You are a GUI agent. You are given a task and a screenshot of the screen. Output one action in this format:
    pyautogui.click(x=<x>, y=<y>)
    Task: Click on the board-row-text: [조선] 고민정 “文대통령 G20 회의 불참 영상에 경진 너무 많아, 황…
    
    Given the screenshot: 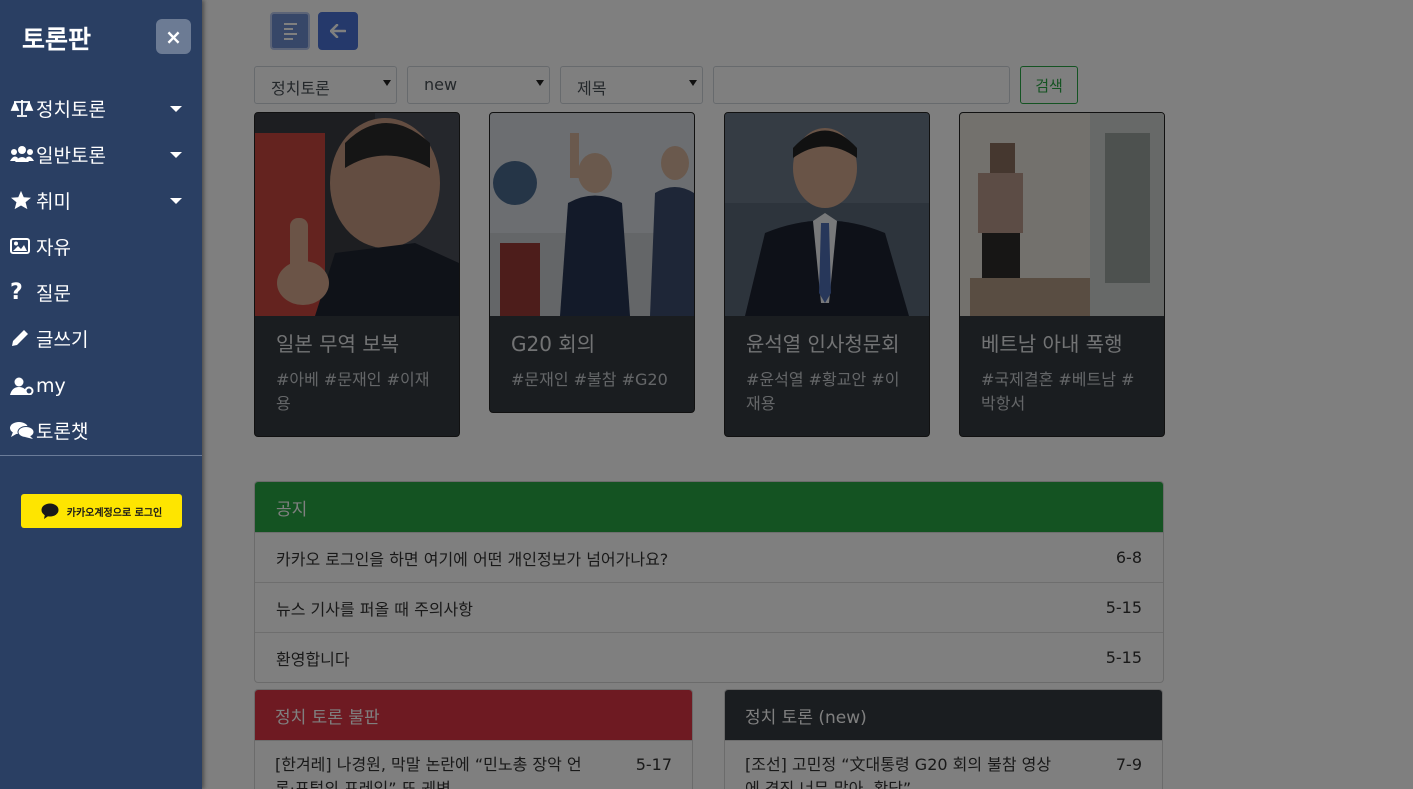 What is the action you would take?
    pyautogui.click(x=898, y=772)
    